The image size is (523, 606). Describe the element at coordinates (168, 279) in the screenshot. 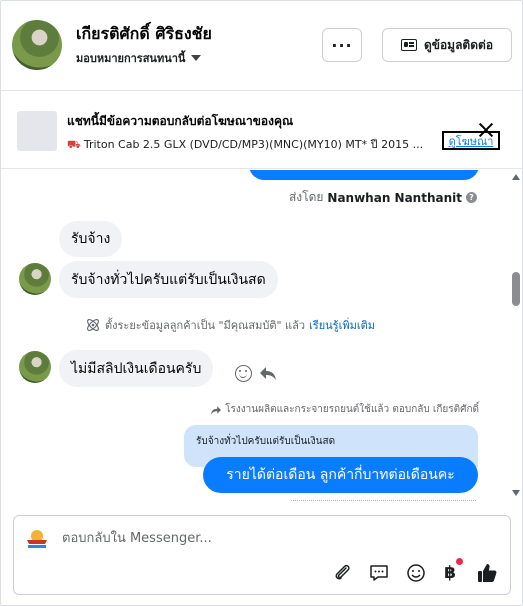

I see `incoming-message-bubble: รับจ้างทั่วไปครับแต่รับเป็นเงินสด` at that location.